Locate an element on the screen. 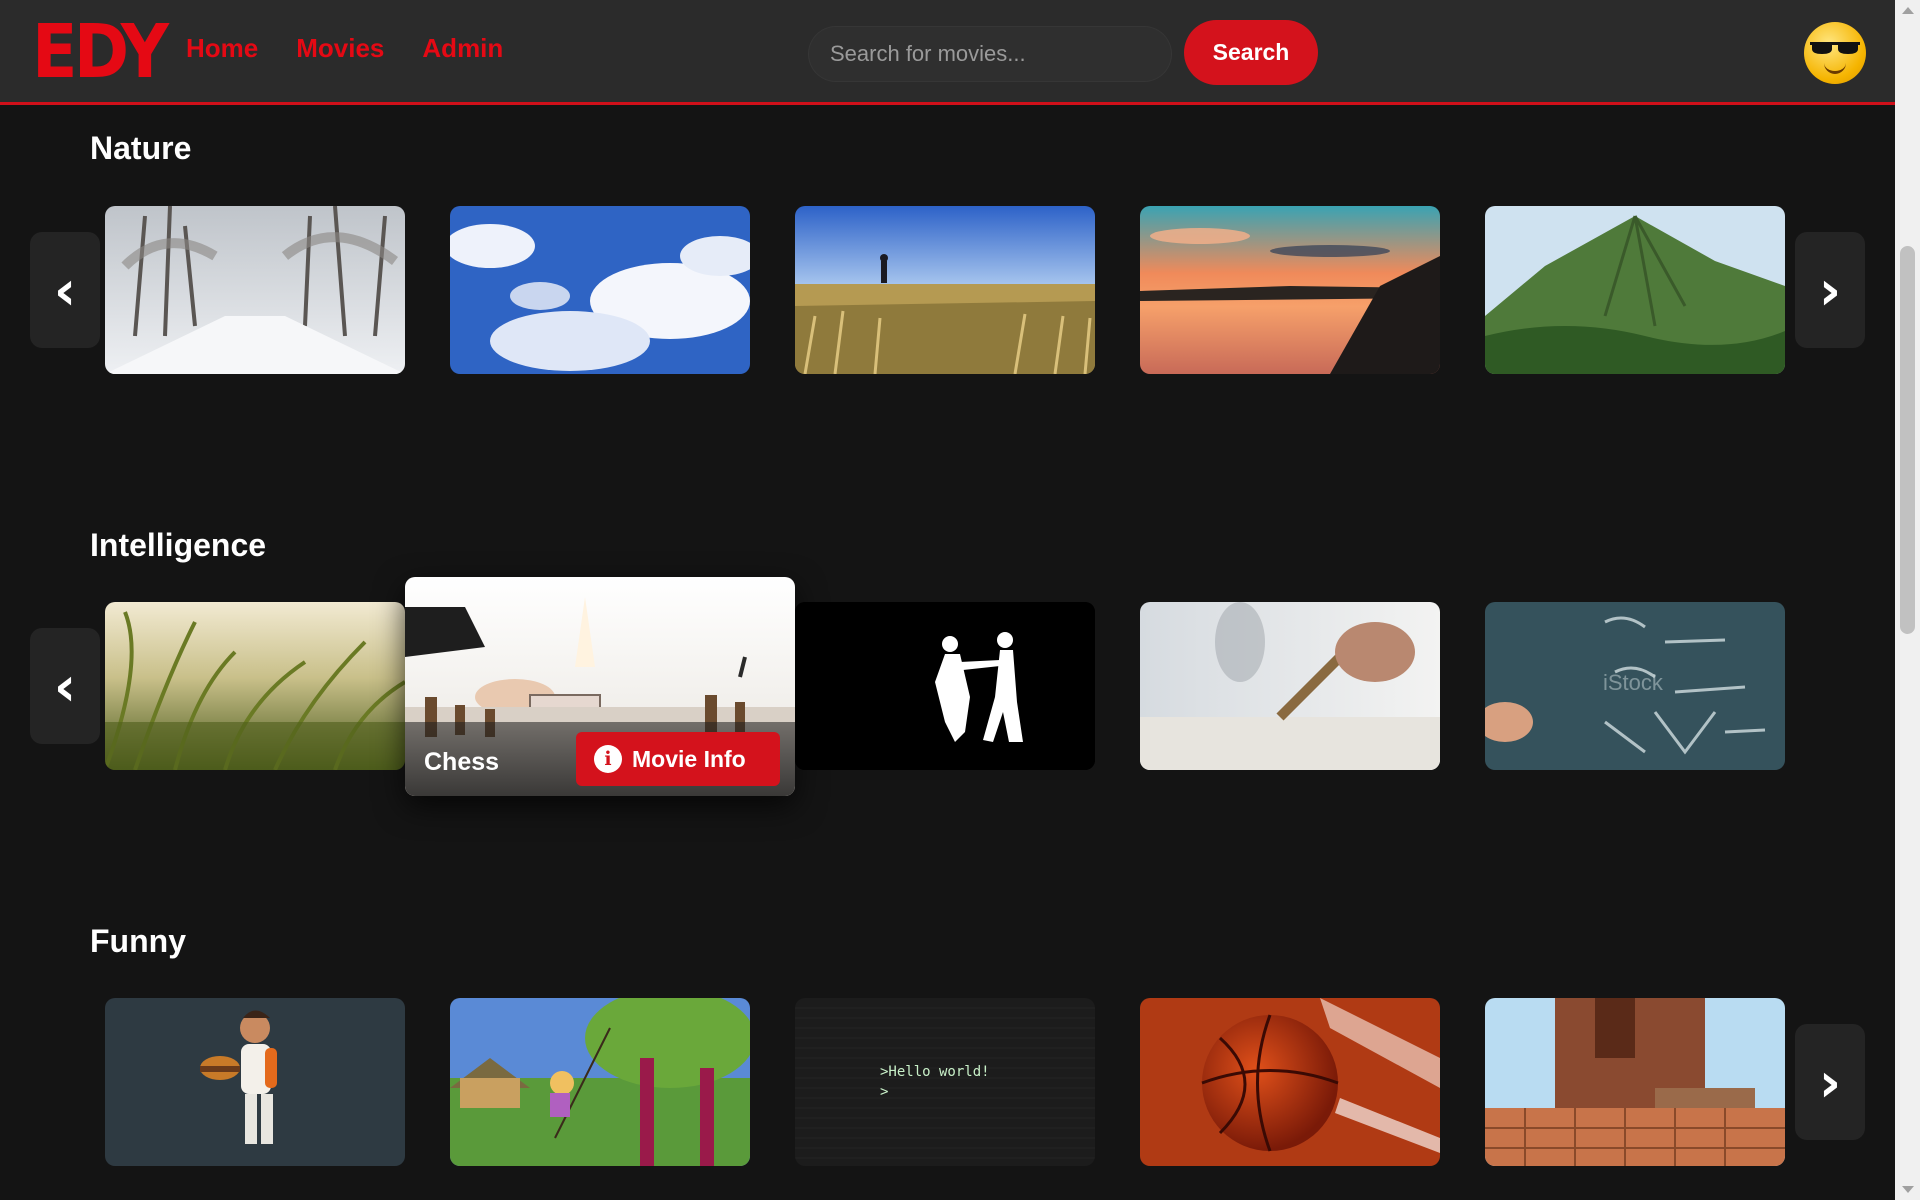 The image size is (1920, 1200). intelligence-prev-arrow: ‹ is located at coordinates (65, 686).